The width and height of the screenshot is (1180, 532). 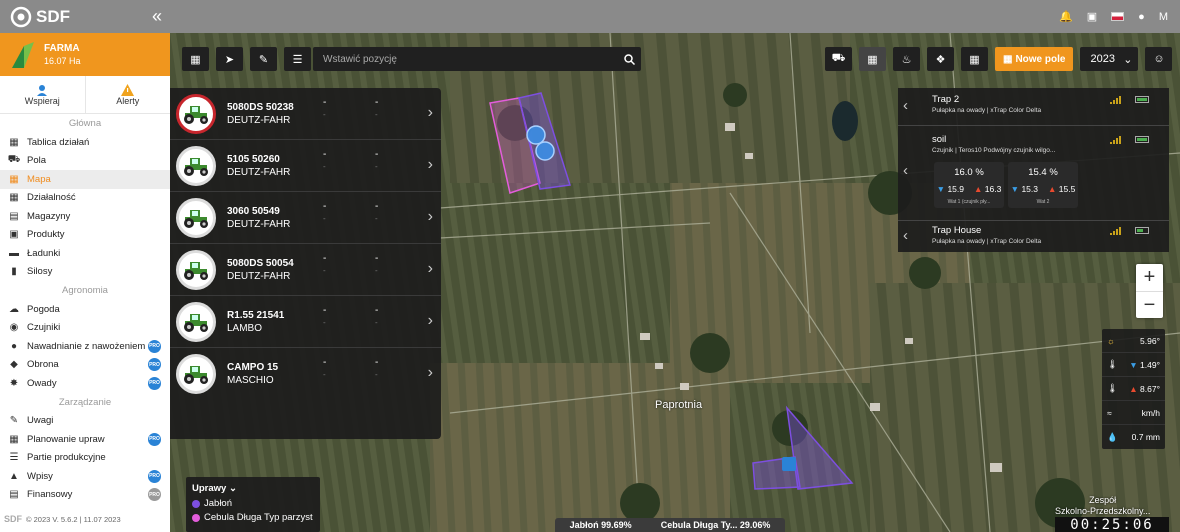 What do you see at coordinates (1112, 436) in the screenshot?
I see `rain-icon: 💧` at bounding box center [1112, 436].